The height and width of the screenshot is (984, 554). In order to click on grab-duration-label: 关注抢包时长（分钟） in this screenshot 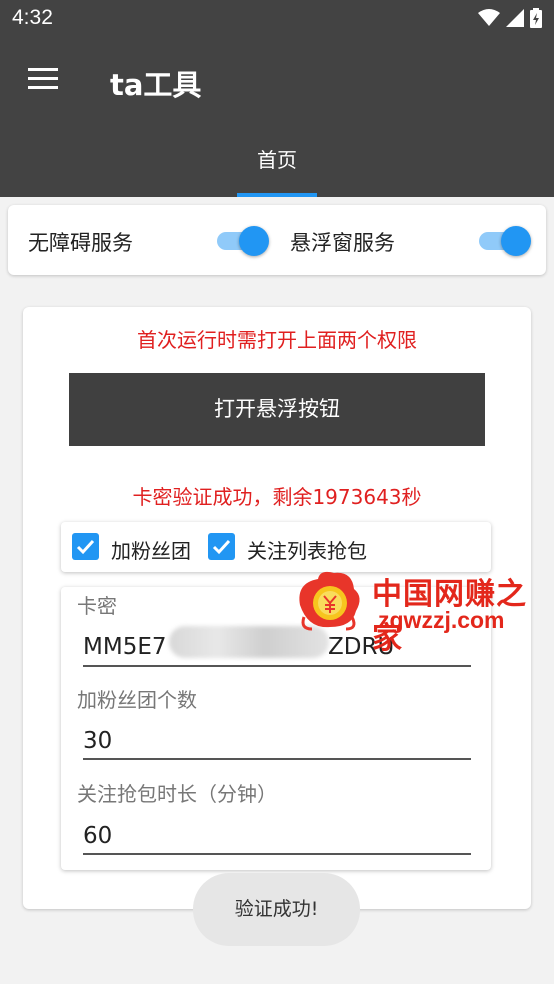, I will do `click(177, 794)`.